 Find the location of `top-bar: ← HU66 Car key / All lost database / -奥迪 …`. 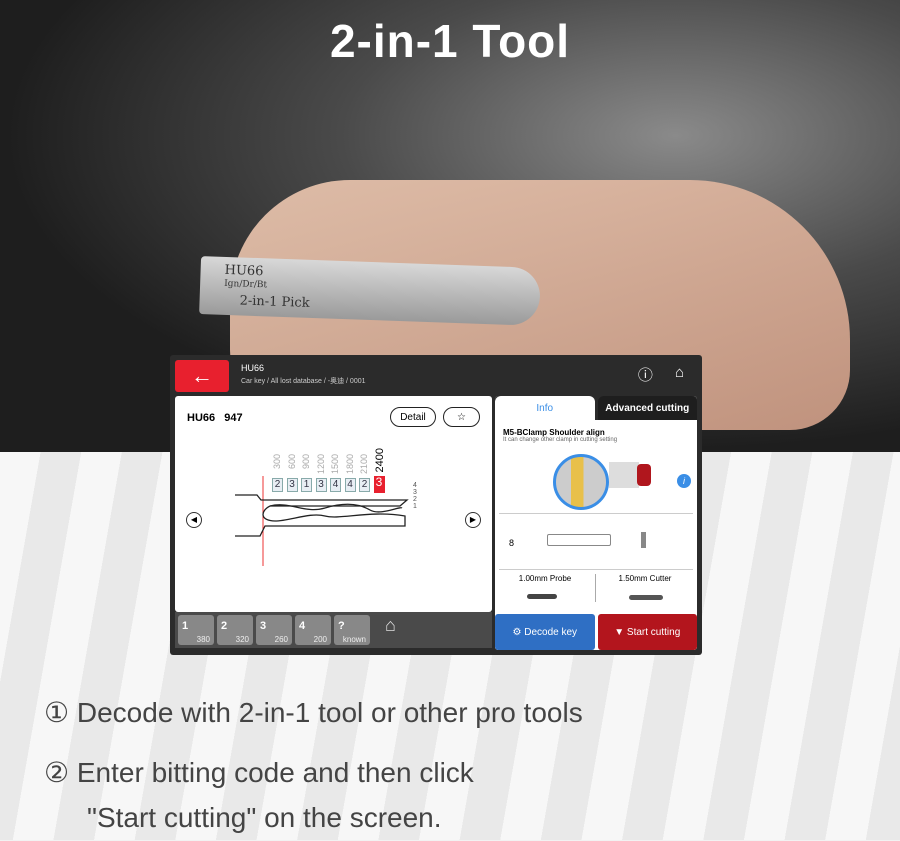

top-bar: ← HU66 Car key / All lost database / -奥迪 … is located at coordinates (436, 374).